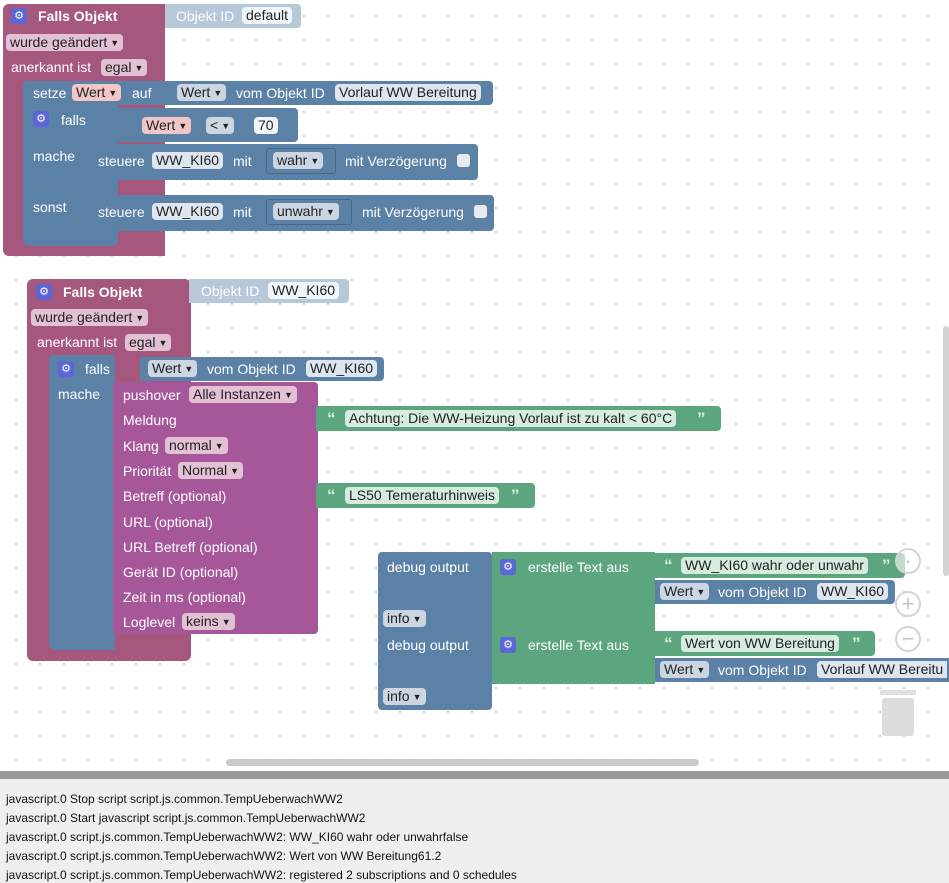 Image resolution: width=949 pixels, height=883 pixels. I want to click on subject-label: Betreff (optional), so click(175, 496).